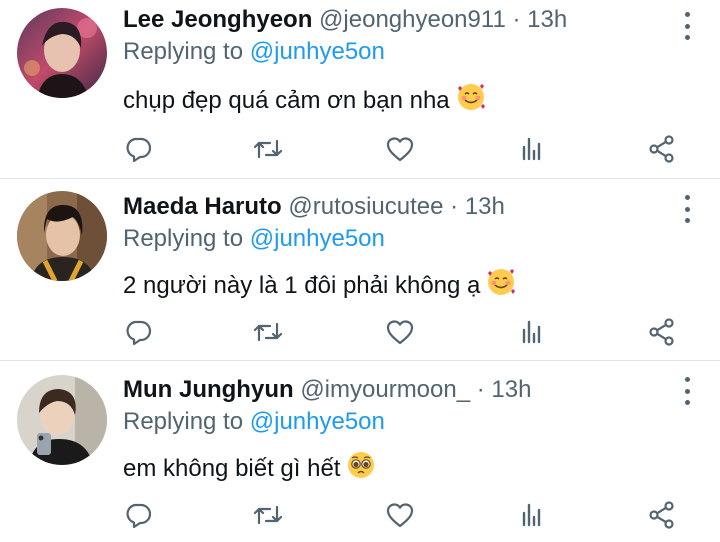 The image size is (720, 542). Describe the element at coordinates (385, 389) in the screenshot. I see `author-handle: @imyourmoon_` at that location.